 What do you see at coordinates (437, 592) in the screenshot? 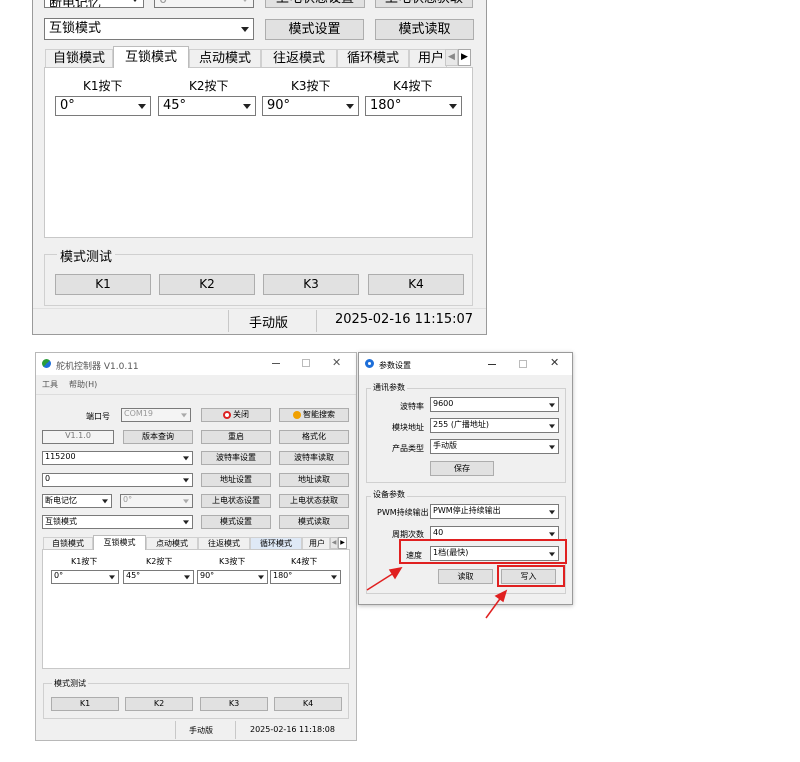
I see `annotation-arrows` at bounding box center [437, 592].